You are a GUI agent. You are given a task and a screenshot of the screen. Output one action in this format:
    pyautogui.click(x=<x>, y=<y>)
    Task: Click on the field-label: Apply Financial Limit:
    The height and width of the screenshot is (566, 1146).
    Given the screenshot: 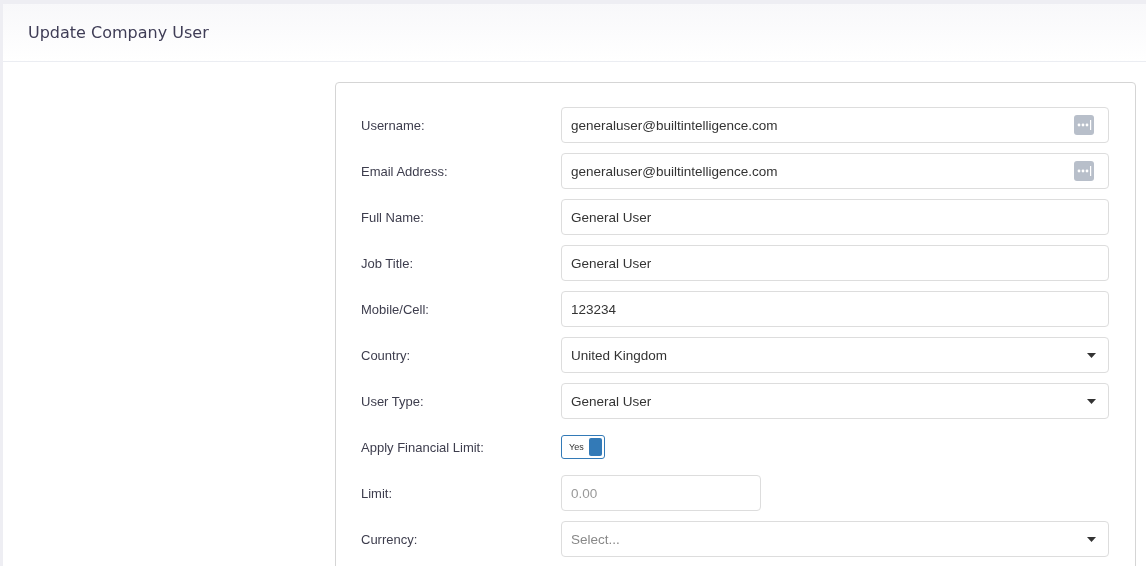 What is the action you would take?
    pyautogui.click(x=423, y=447)
    